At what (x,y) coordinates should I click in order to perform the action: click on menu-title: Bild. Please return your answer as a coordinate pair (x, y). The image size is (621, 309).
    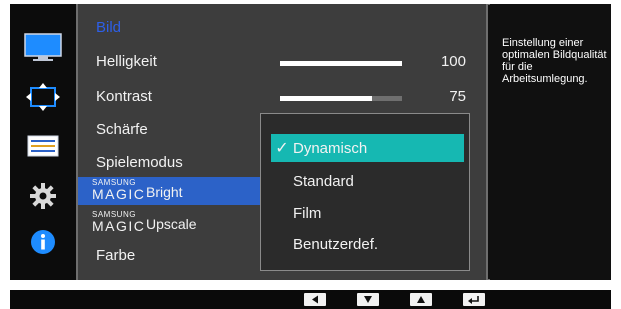
    Looking at the image, I should click on (109, 27).